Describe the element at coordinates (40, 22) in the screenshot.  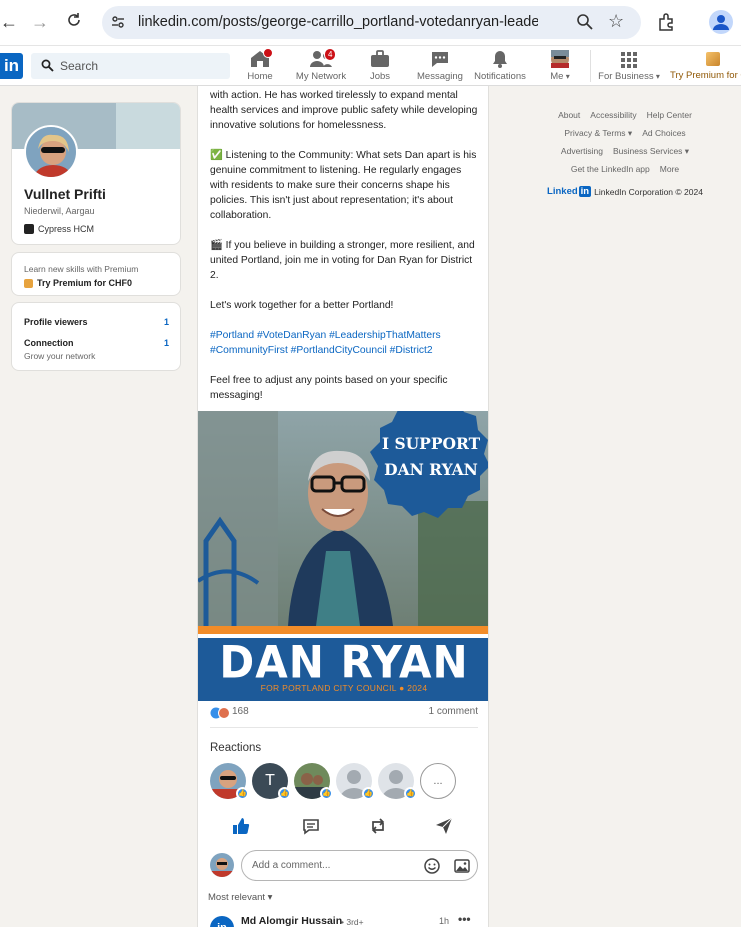
I see `forward-icon: →` at that location.